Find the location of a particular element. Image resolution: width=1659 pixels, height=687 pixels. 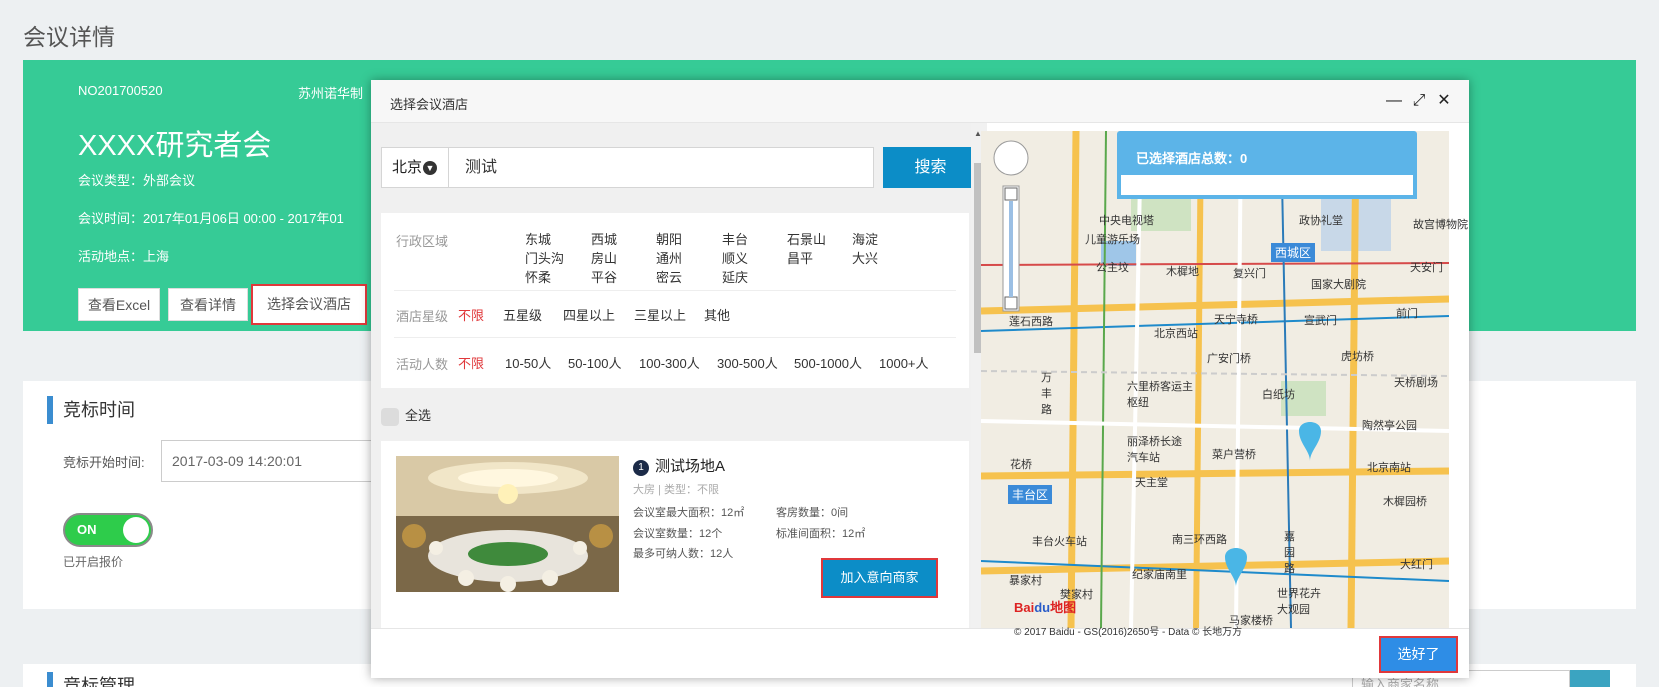

district-option: 顺义 is located at coordinates (735, 257).